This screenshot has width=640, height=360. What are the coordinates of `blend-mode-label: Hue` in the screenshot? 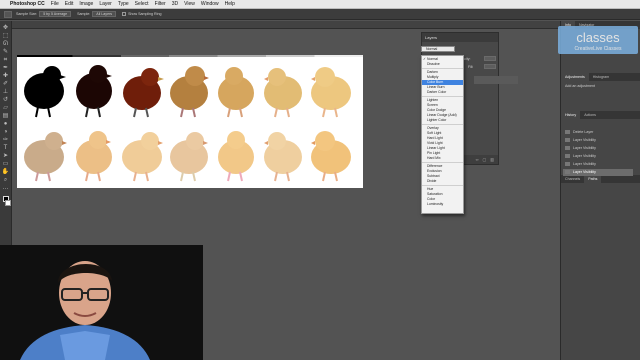 It's located at (430, 189).